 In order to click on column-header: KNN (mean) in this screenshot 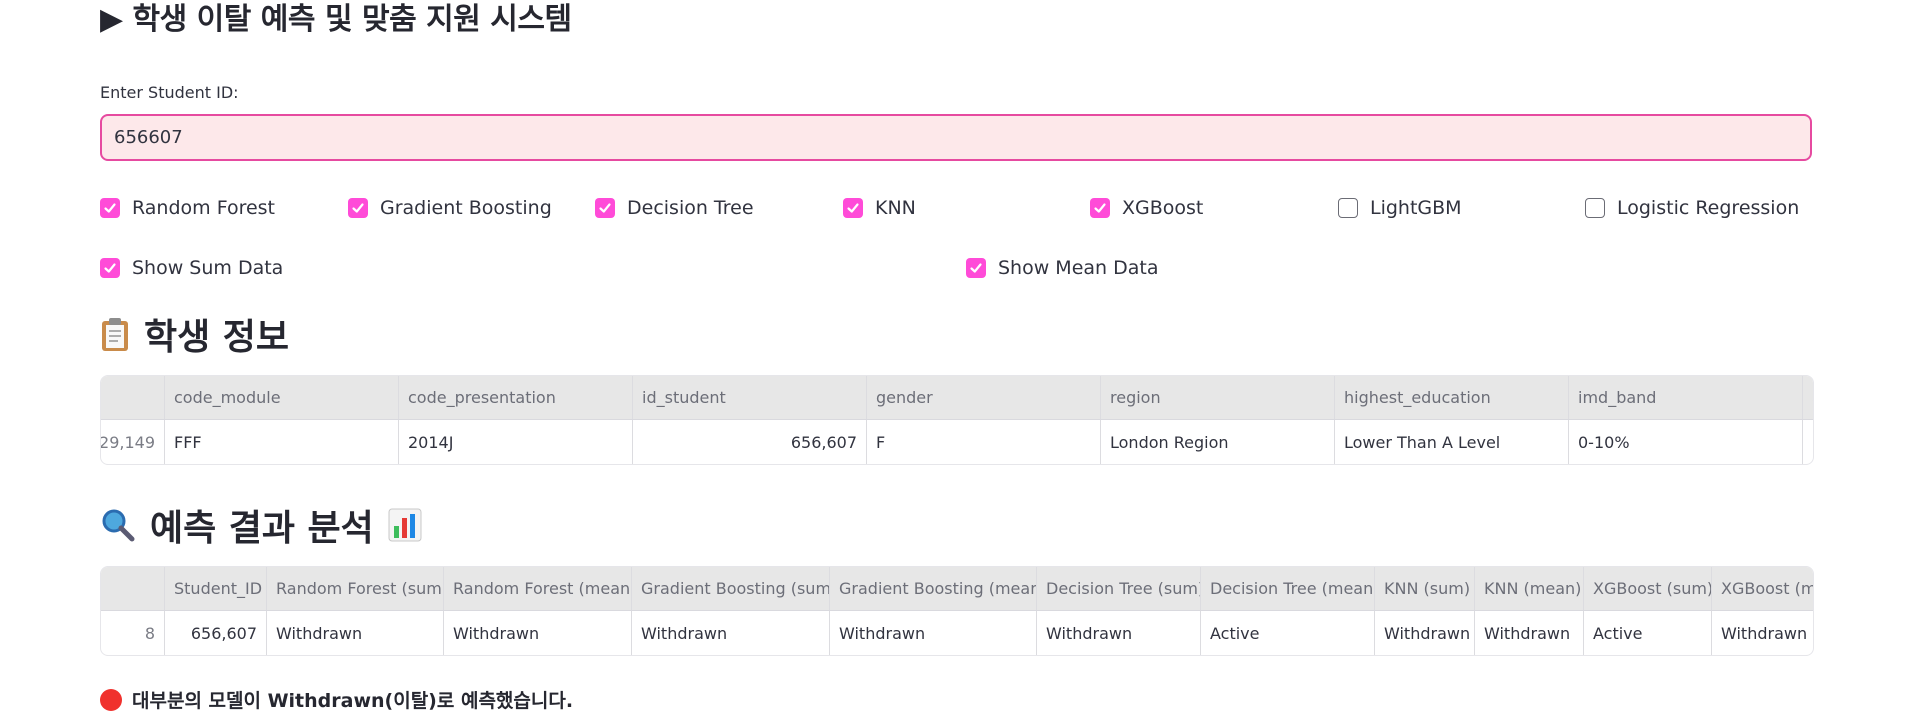, I will do `click(1529, 588)`.